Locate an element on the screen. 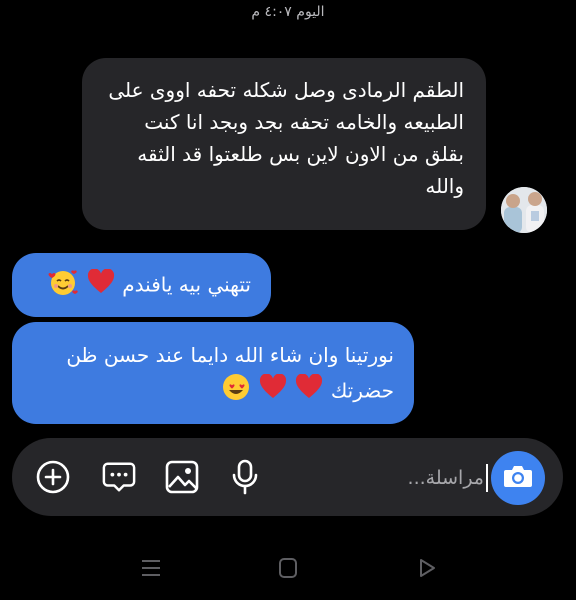 Image resolution: width=576 pixels, height=600 pixels. back-icon is located at coordinates (427, 568).